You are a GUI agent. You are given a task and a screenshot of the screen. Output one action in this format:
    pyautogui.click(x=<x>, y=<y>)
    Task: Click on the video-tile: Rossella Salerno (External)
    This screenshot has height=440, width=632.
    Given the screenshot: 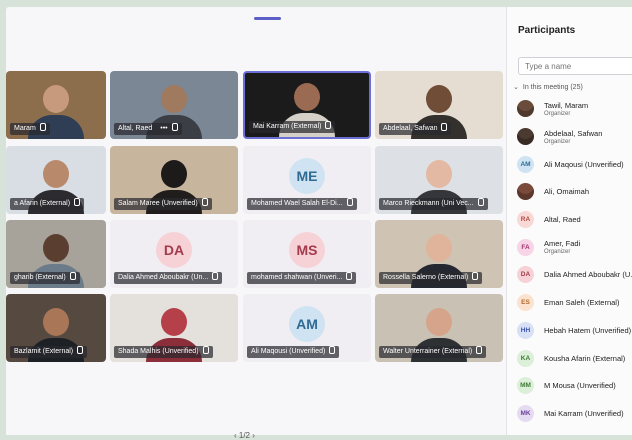 What is the action you would take?
    pyautogui.click(x=439, y=254)
    